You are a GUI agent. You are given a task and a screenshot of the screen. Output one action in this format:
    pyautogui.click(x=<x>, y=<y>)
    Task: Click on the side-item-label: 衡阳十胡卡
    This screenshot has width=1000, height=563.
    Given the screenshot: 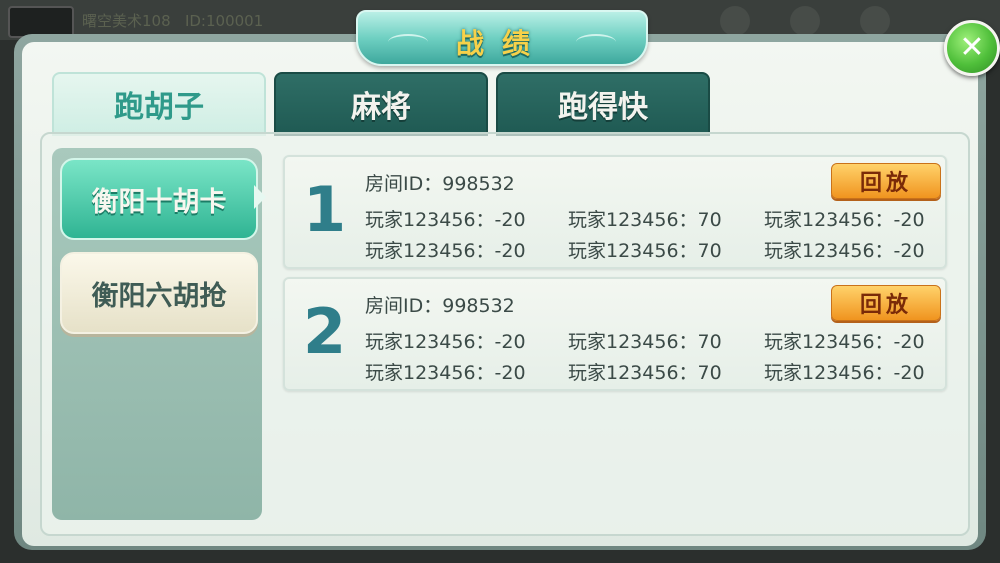 What is the action you would take?
    pyautogui.click(x=159, y=202)
    